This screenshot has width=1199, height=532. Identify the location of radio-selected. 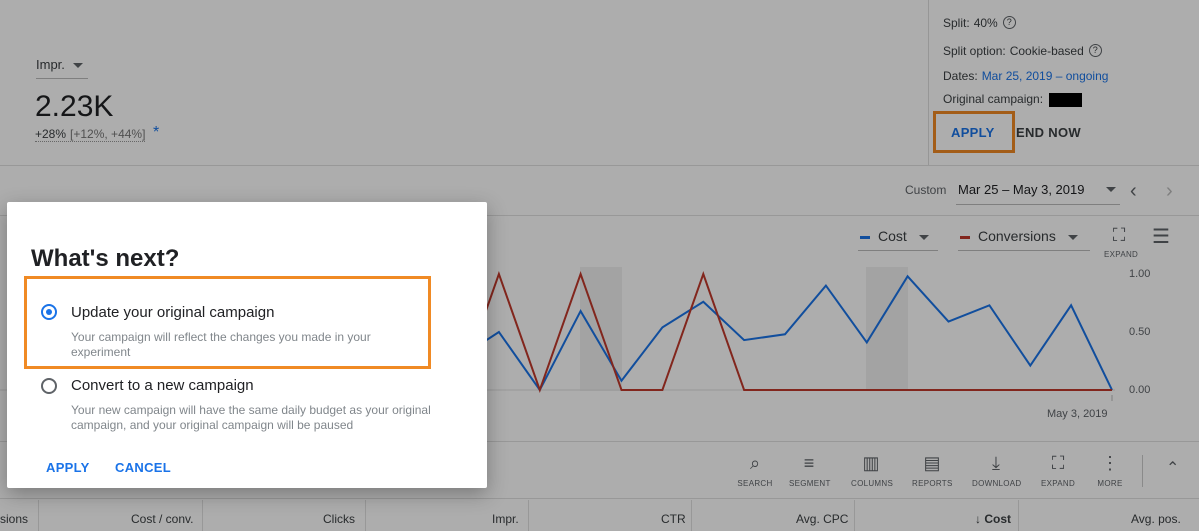
(49, 312).